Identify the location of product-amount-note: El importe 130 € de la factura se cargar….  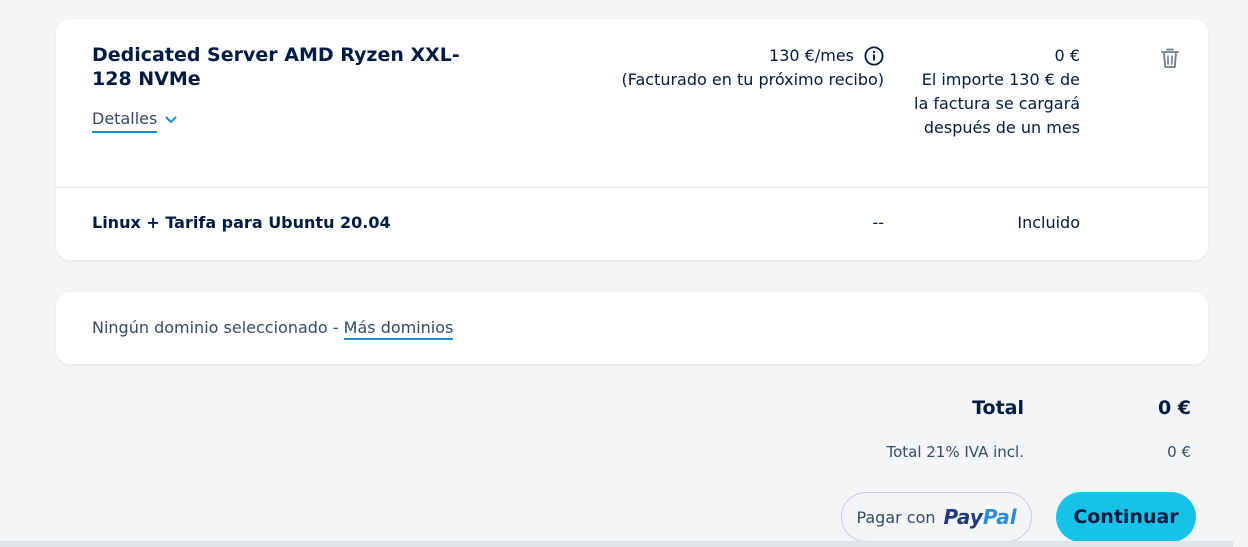
(997, 103).